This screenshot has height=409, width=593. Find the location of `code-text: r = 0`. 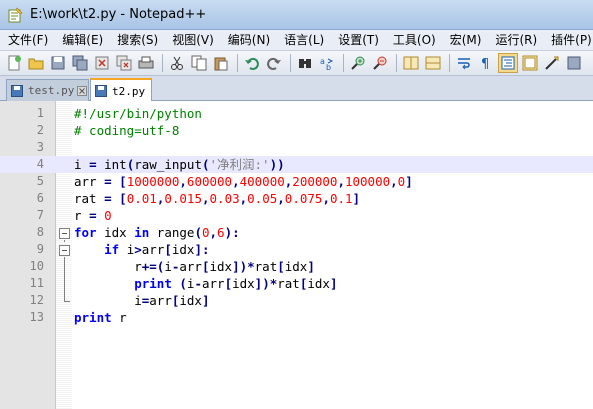

code-text: r = 0 is located at coordinates (93, 215).